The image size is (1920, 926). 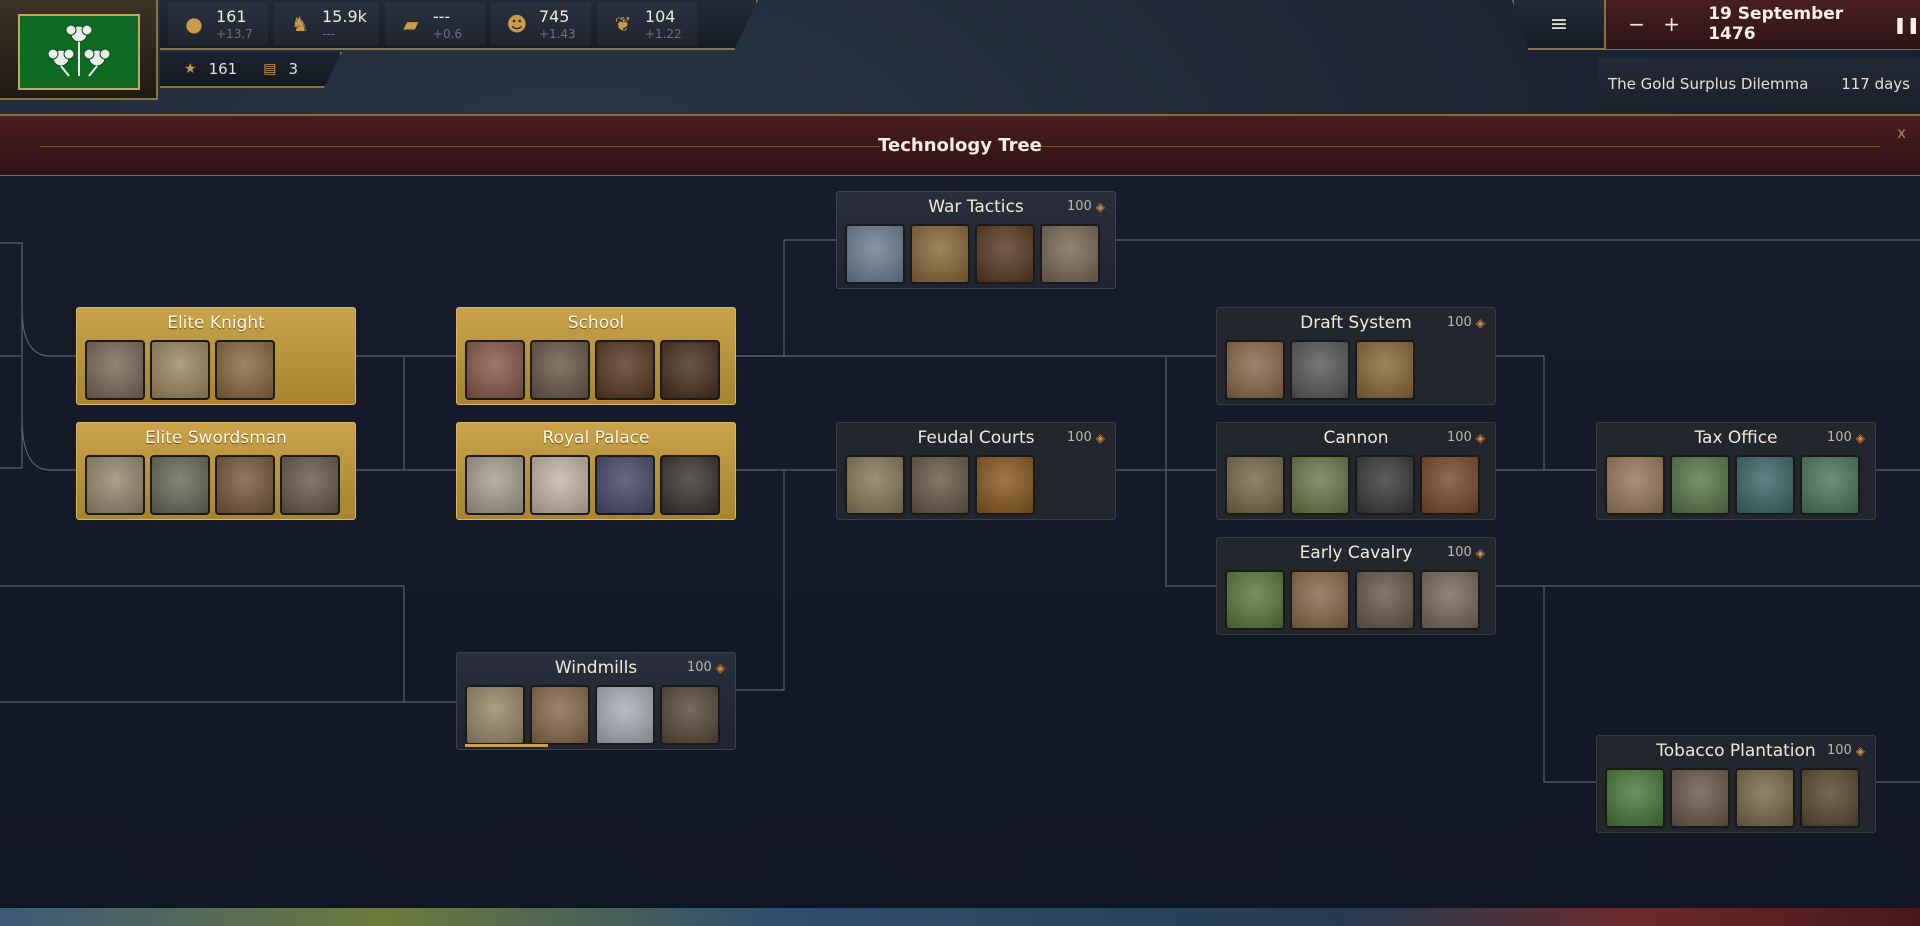 What do you see at coordinates (596, 323) in the screenshot?
I see `tech-title: School` at bounding box center [596, 323].